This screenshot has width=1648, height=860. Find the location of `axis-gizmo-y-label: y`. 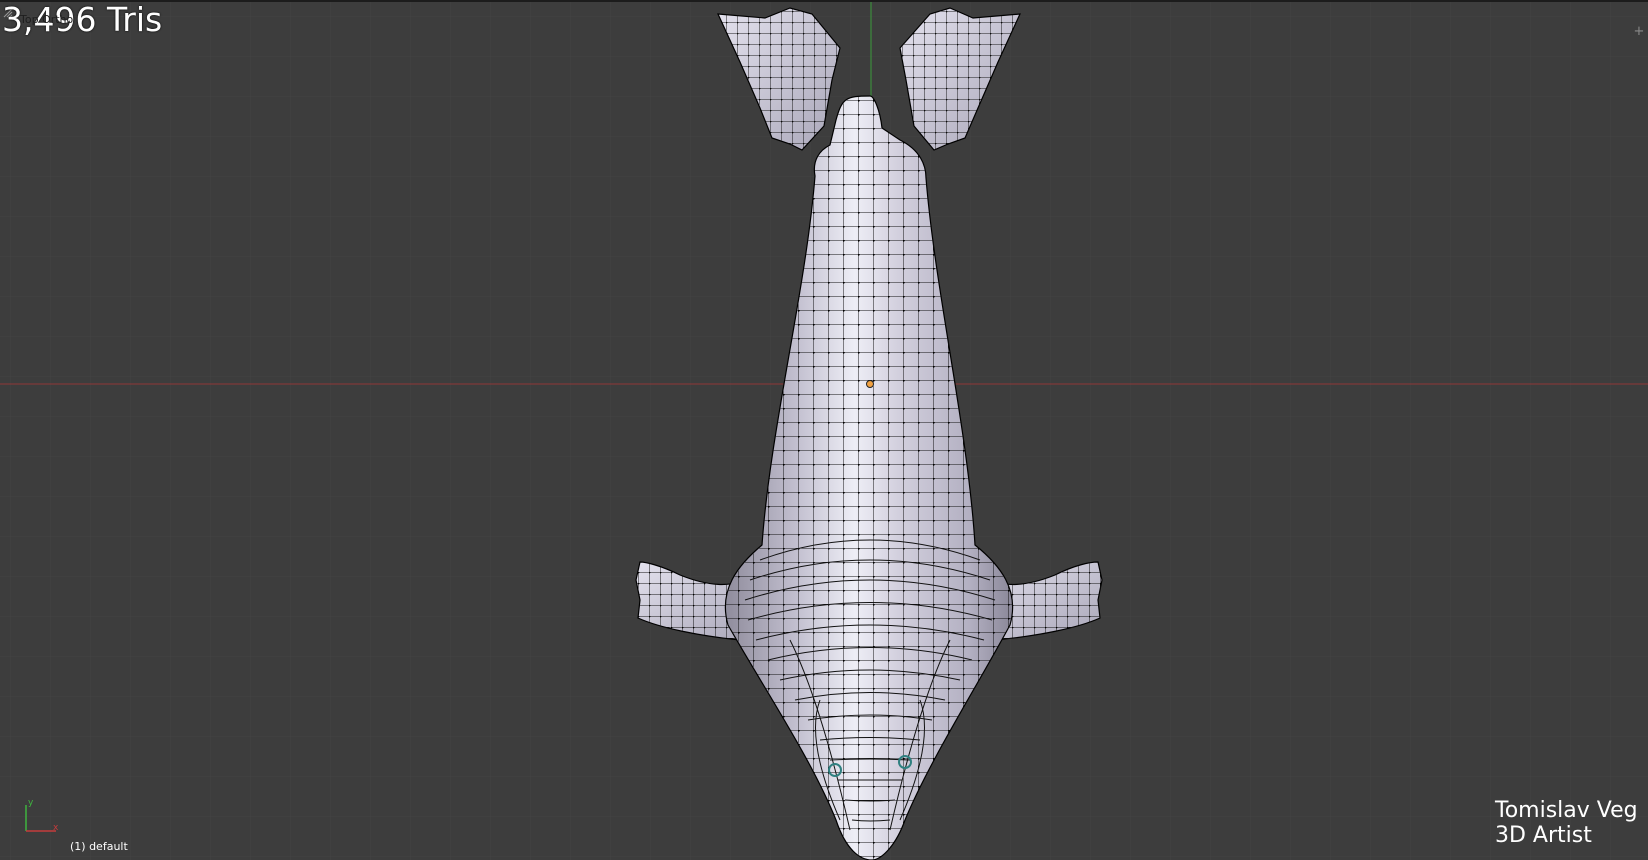

axis-gizmo-y-label: y is located at coordinates (31, 803).